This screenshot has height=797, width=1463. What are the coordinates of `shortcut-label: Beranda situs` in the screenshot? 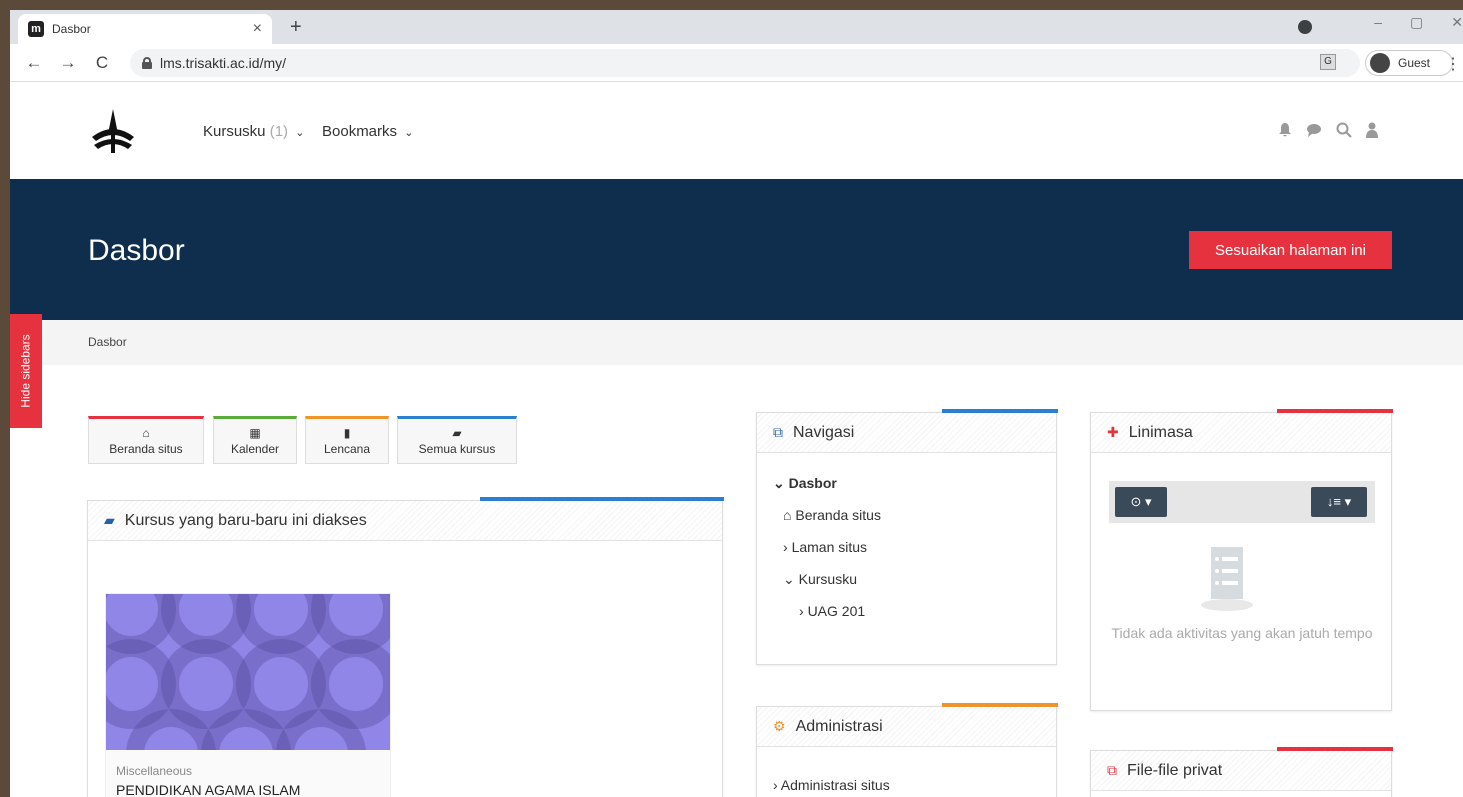 It's located at (146, 449).